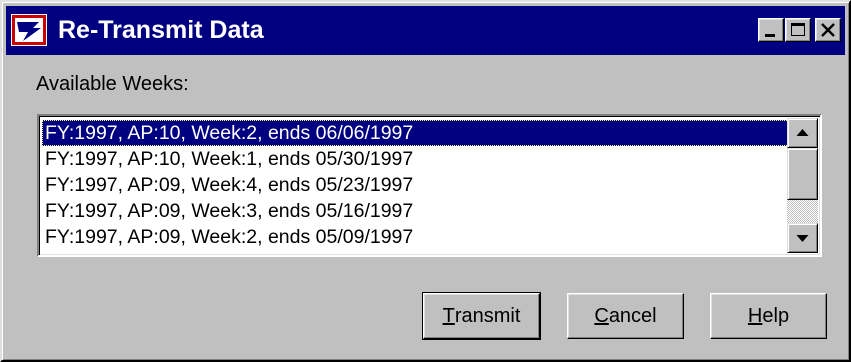  Describe the element at coordinates (423, 133) in the screenshot. I see `list-item: FY:1997, AP:10, Week:2, ends 06/06/1997` at that location.